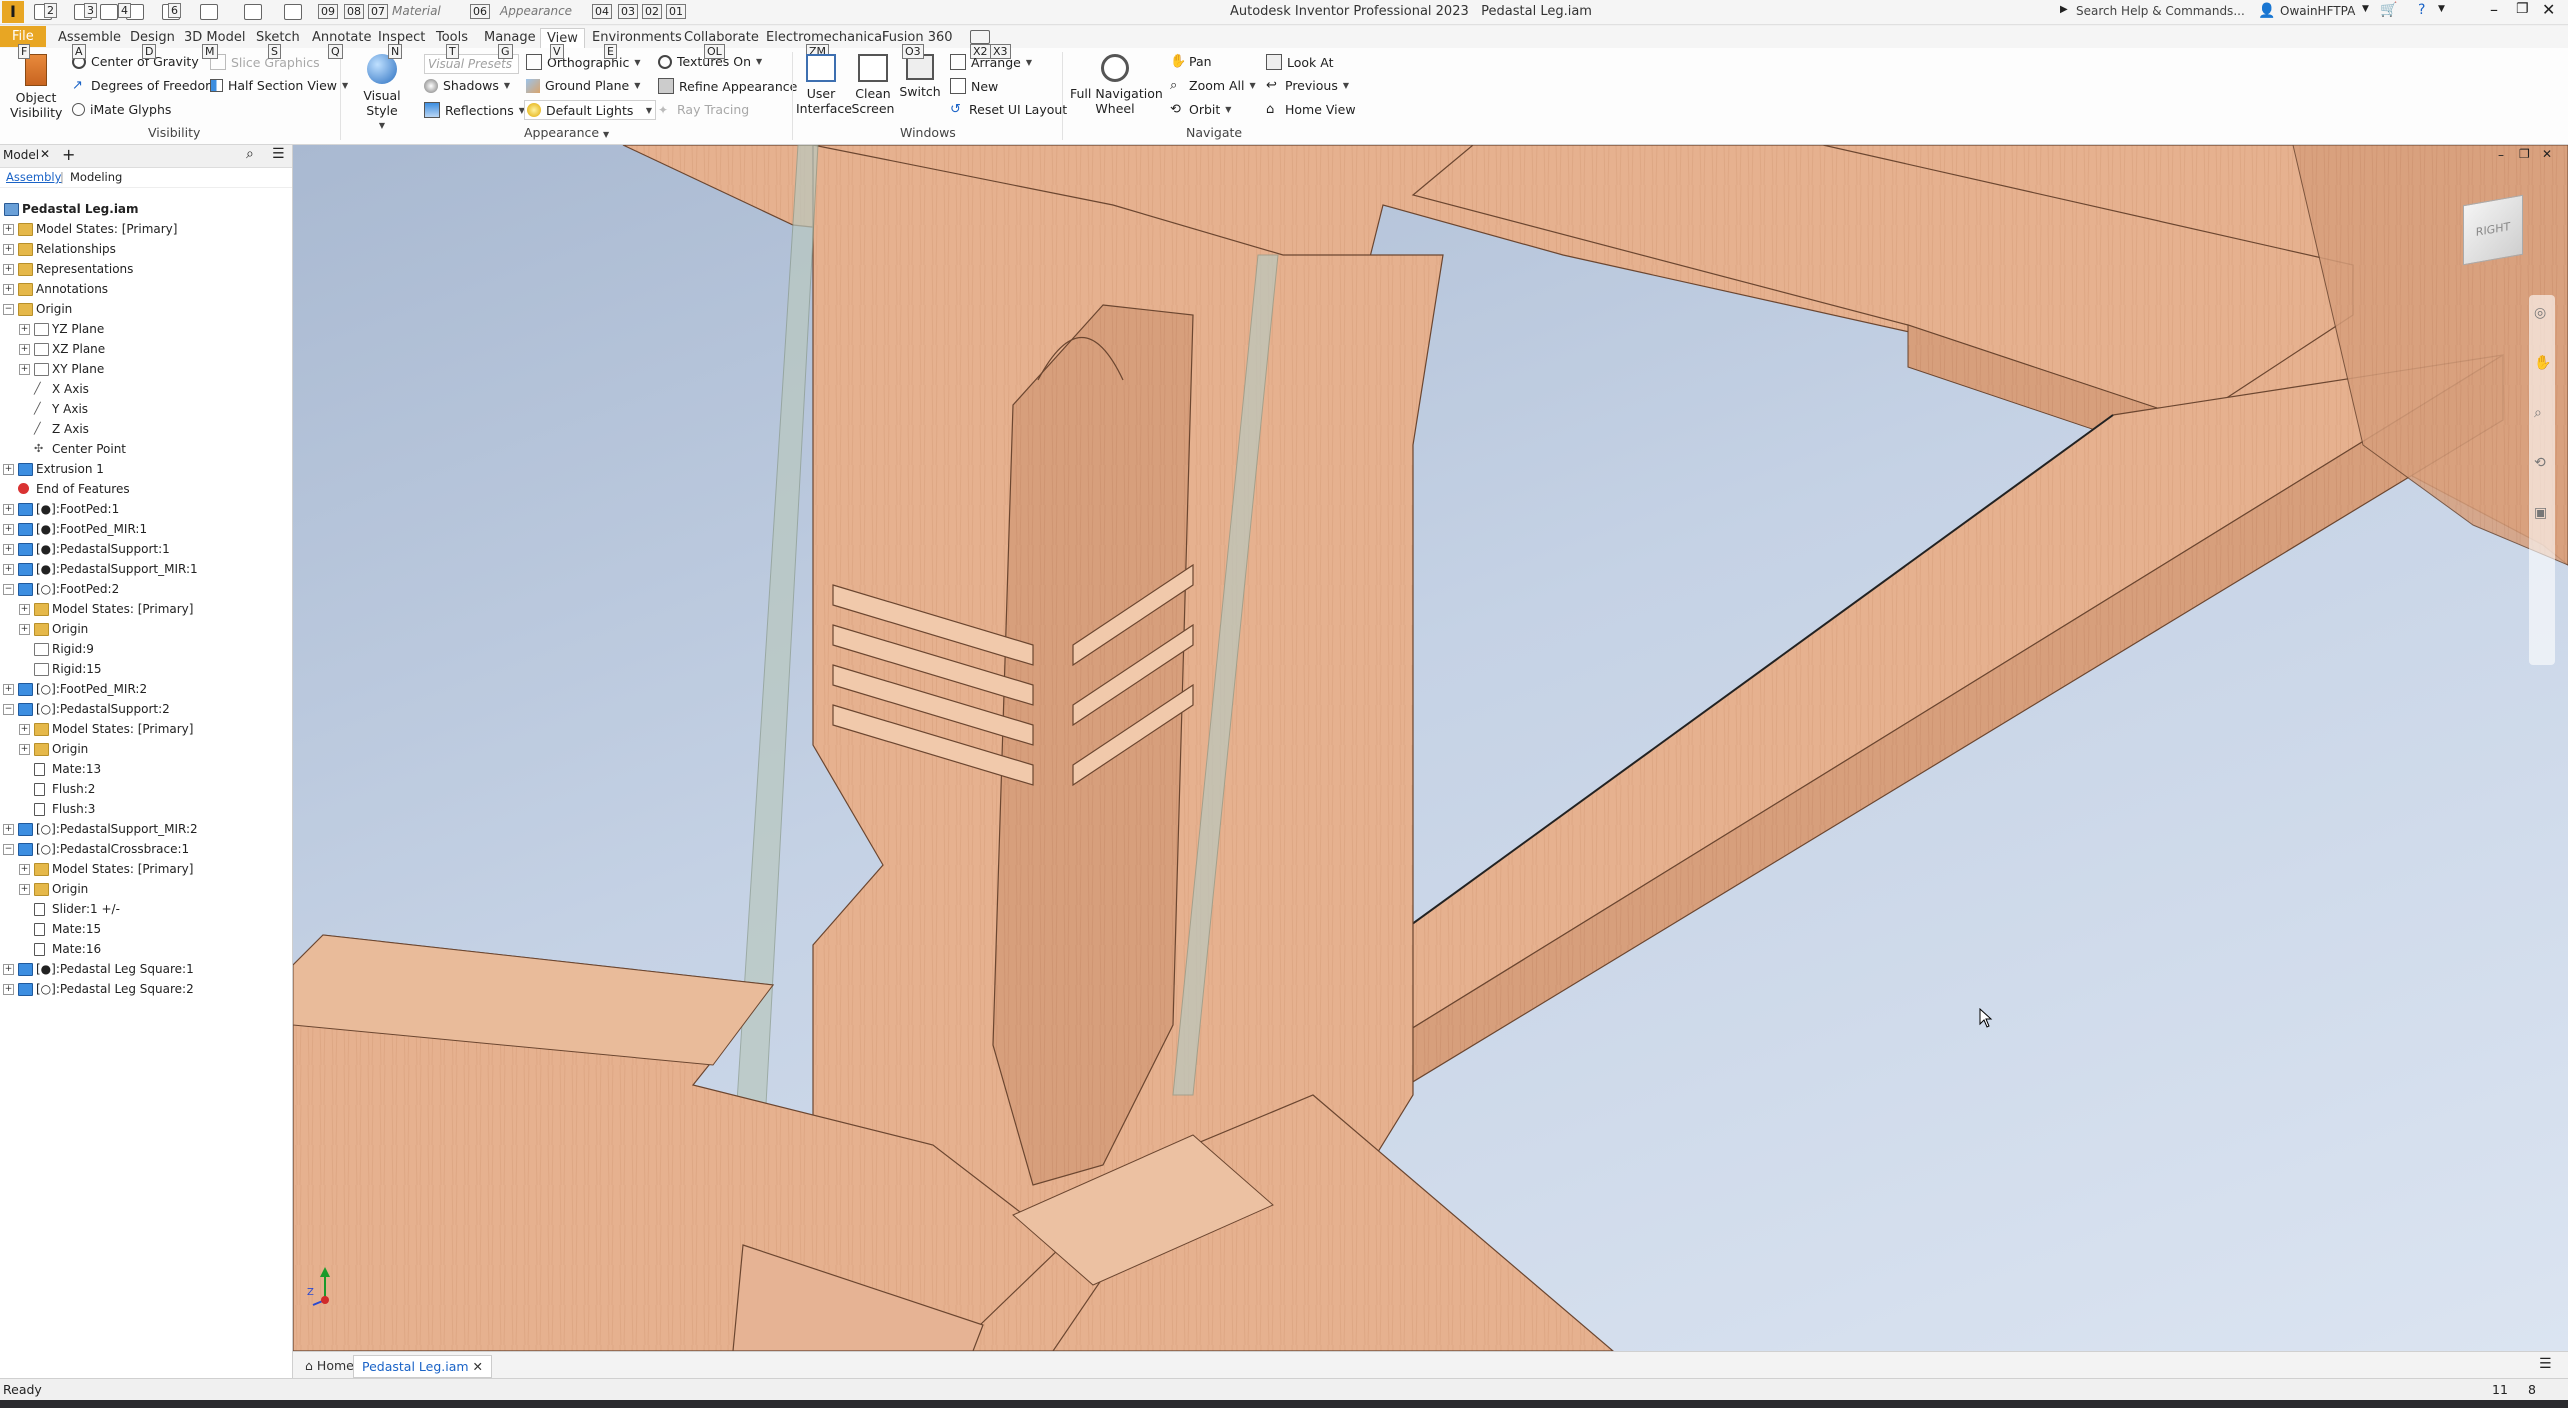  Describe the element at coordinates (44, 429) in the screenshot. I see `tree-node: ╱ Z Axis` at that location.